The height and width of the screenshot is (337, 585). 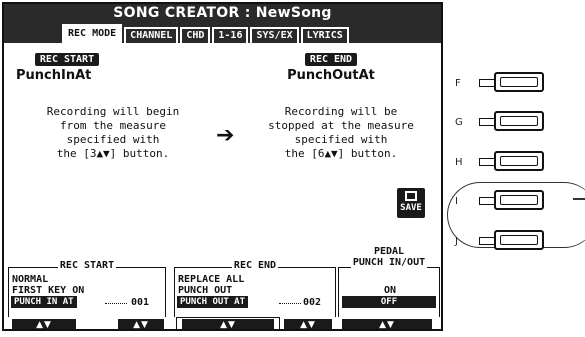 I want to click on pedal-punch-group: PEDAL PUNCH IN/OUT ON OFF, so click(x=389, y=281).